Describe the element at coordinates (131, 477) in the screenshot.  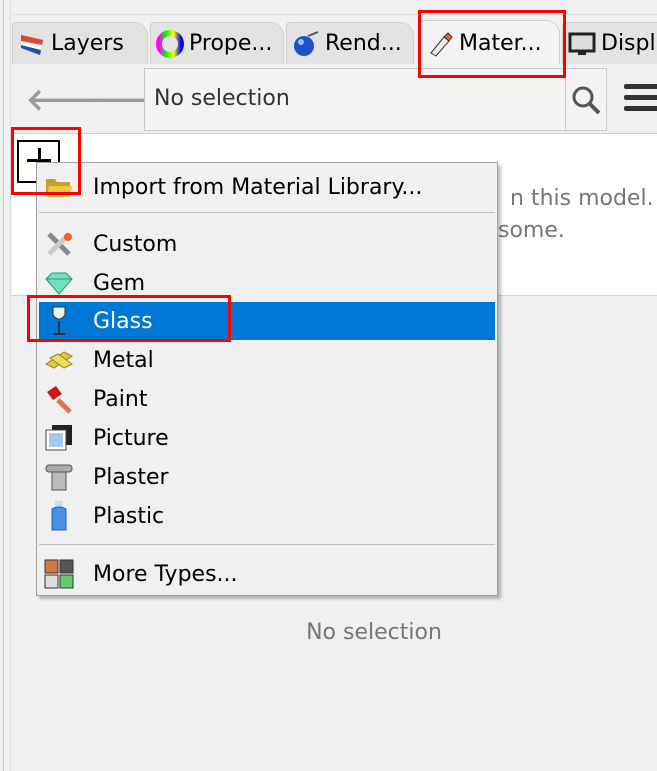
I see `menu-item-label: Plaster` at that location.